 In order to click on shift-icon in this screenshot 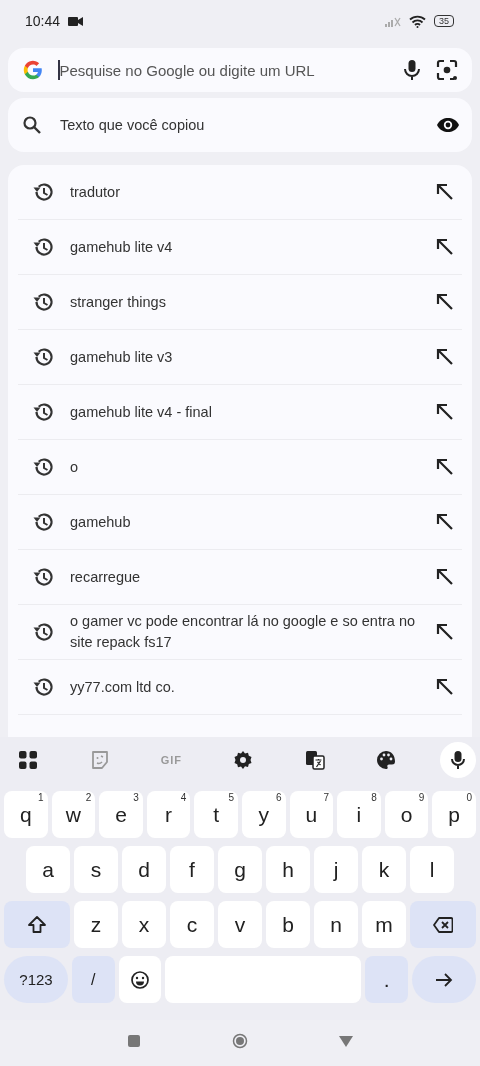, I will do `click(37, 924)`.